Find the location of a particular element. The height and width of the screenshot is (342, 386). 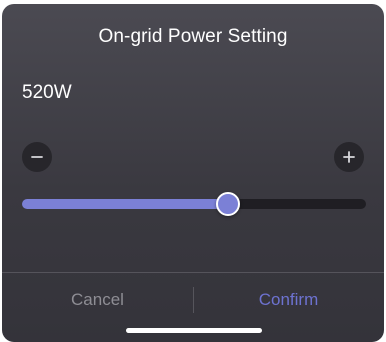

minus-icon is located at coordinates (37, 157).